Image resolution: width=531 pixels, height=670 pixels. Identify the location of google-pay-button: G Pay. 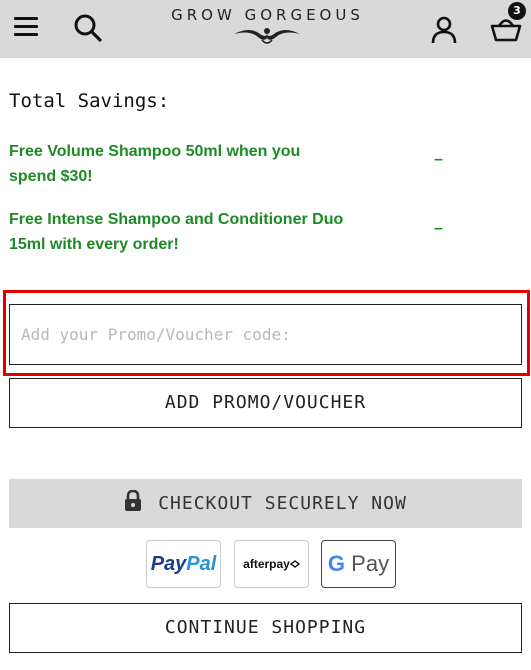
(358, 564).